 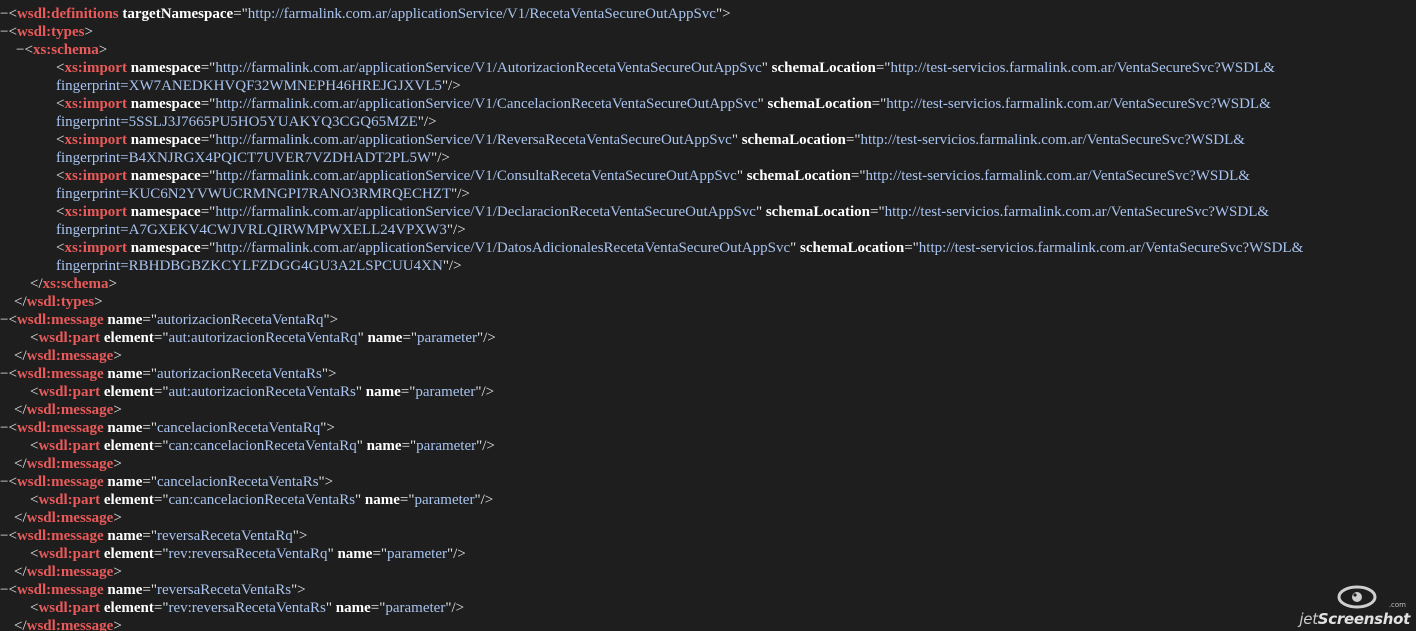 What do you see at coordinates (68, 624) in the screenshot?
I see `xml-line: </wsdl:message>` at bounding box center [68, 624].